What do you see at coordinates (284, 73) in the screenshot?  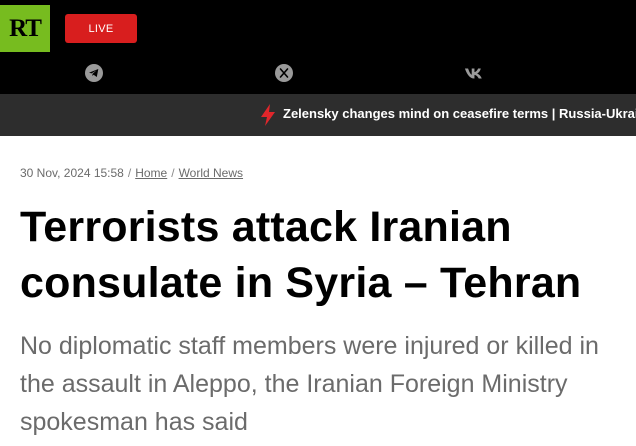 I see `x-icon` at bounding box center [284, 73].